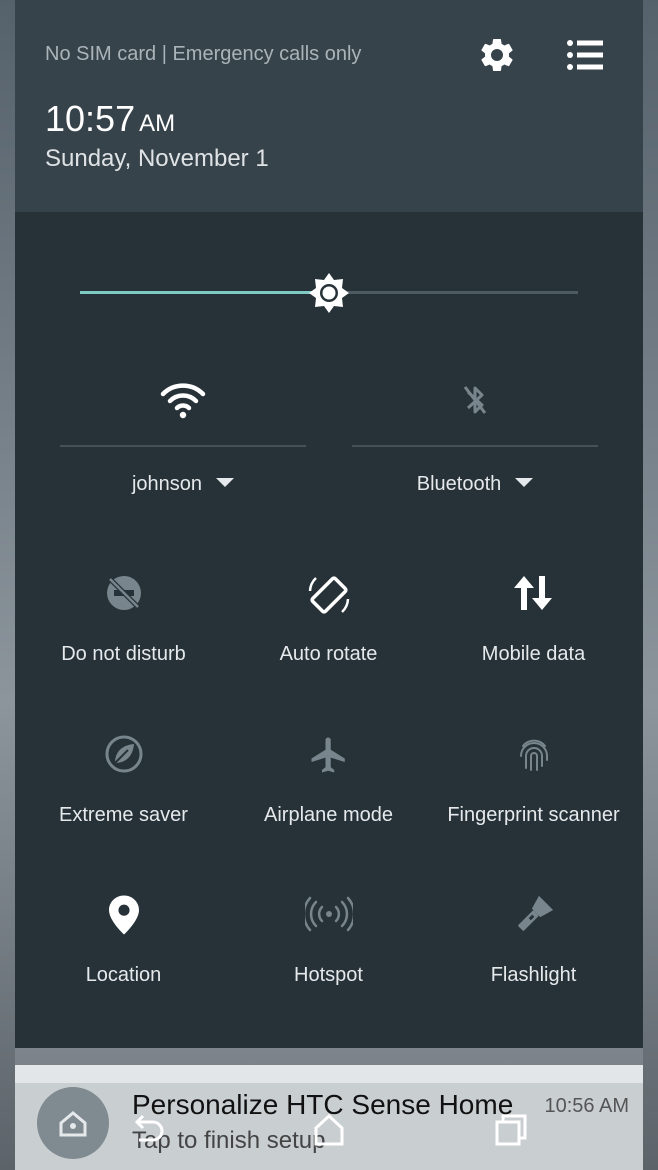 Image resolution: width=658 pixels, height=1170 pixels. I want to click on tile-auto-rotate: Auto rotate, so click(328, 633).